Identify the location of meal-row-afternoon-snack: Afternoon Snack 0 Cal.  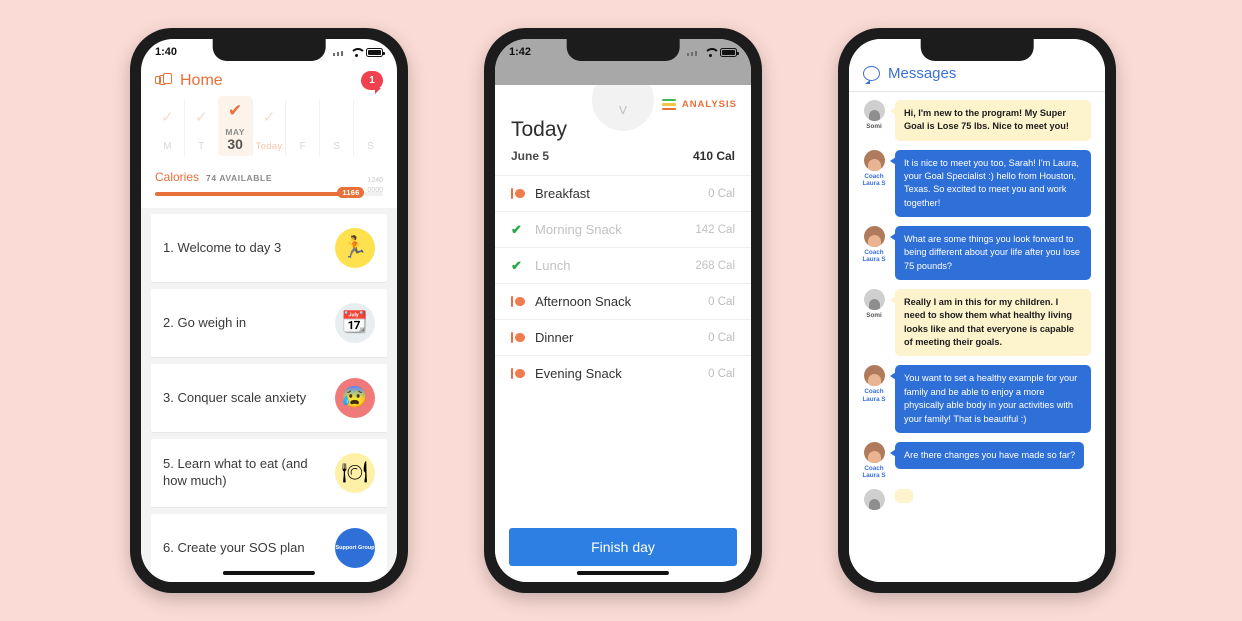
(623, 301).